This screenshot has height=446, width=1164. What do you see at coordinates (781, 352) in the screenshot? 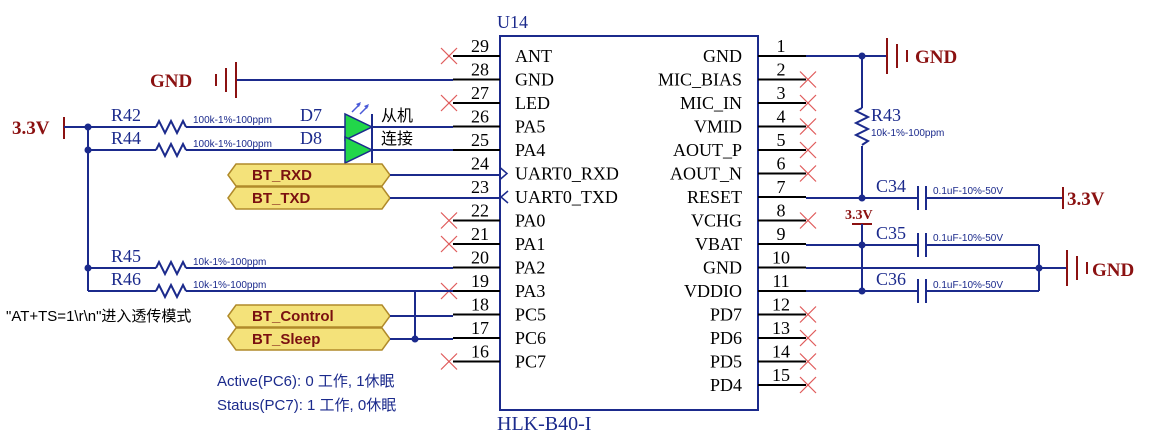
I see `pin-number: 14` at bounding box center [781, 352].